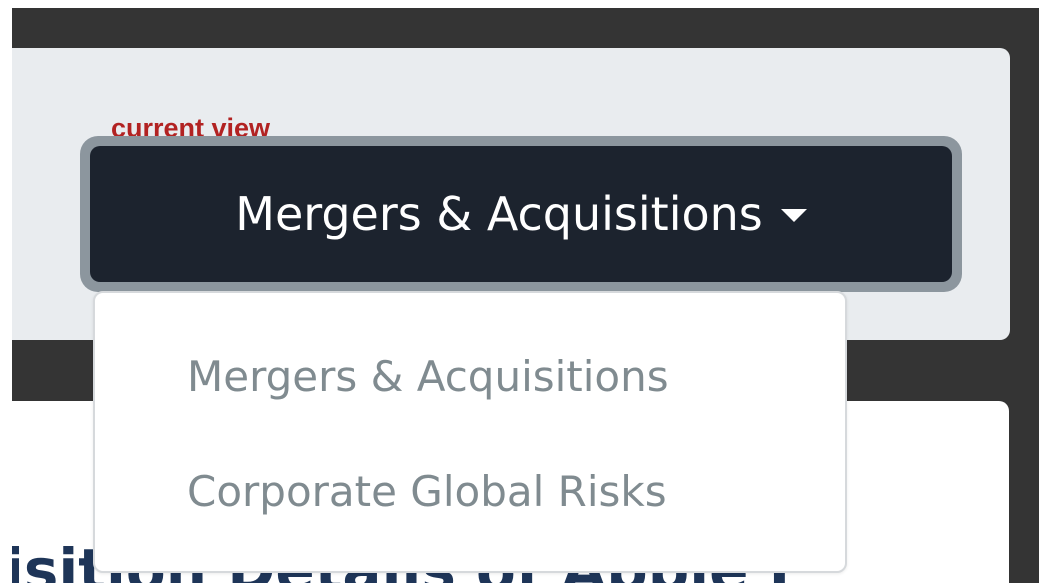 The image size is (1039, 583). I want to click on dropdown-item-corporate-global-risks: Corporate Global Risks, so click(467, 492).